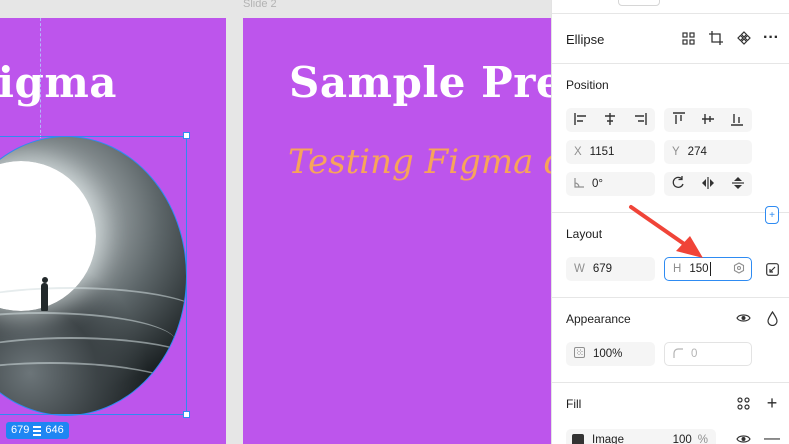  I want to click on slide-2-heading: Sample Pres, so click(420, 82).